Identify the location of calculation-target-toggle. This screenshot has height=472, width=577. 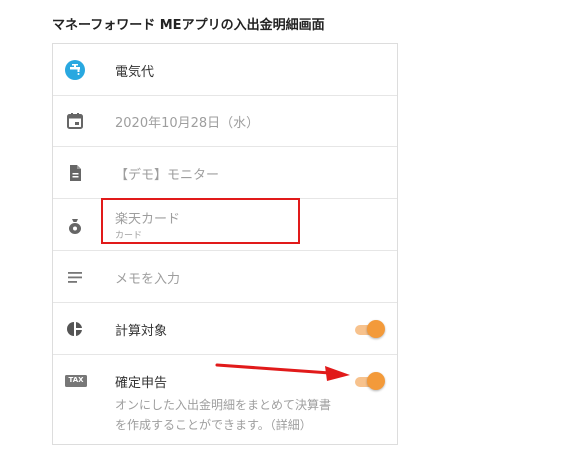
(369, 329).